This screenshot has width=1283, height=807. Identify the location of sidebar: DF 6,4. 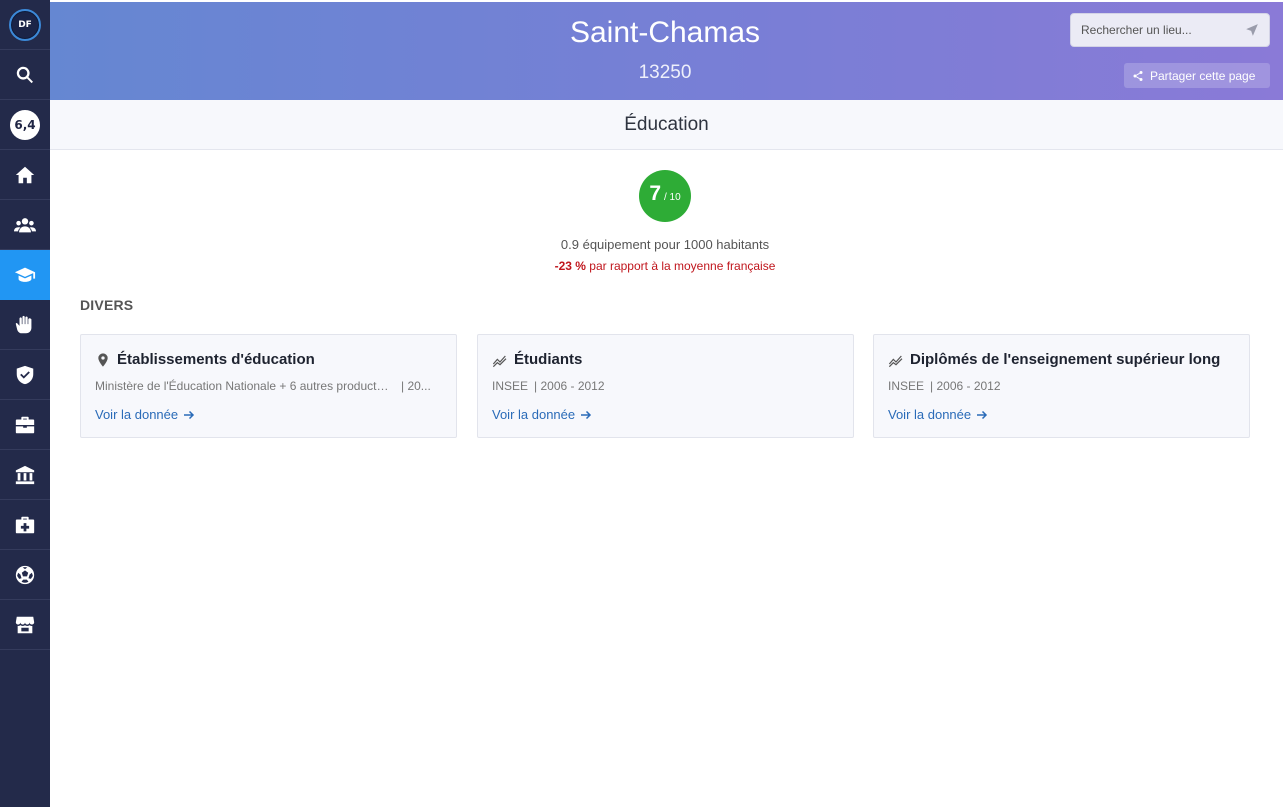
(25, 403).